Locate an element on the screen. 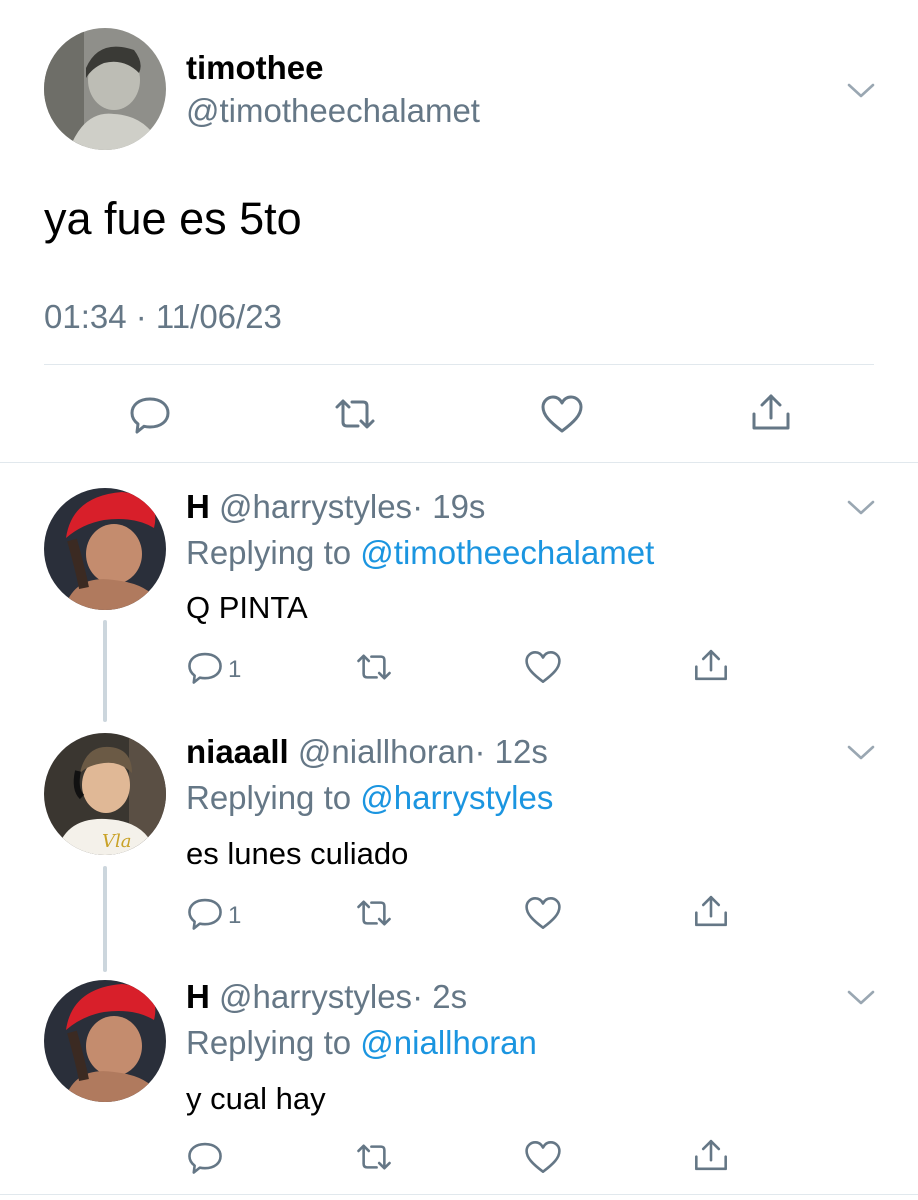  display-name: niaaall is located at coordinates (237, 751).